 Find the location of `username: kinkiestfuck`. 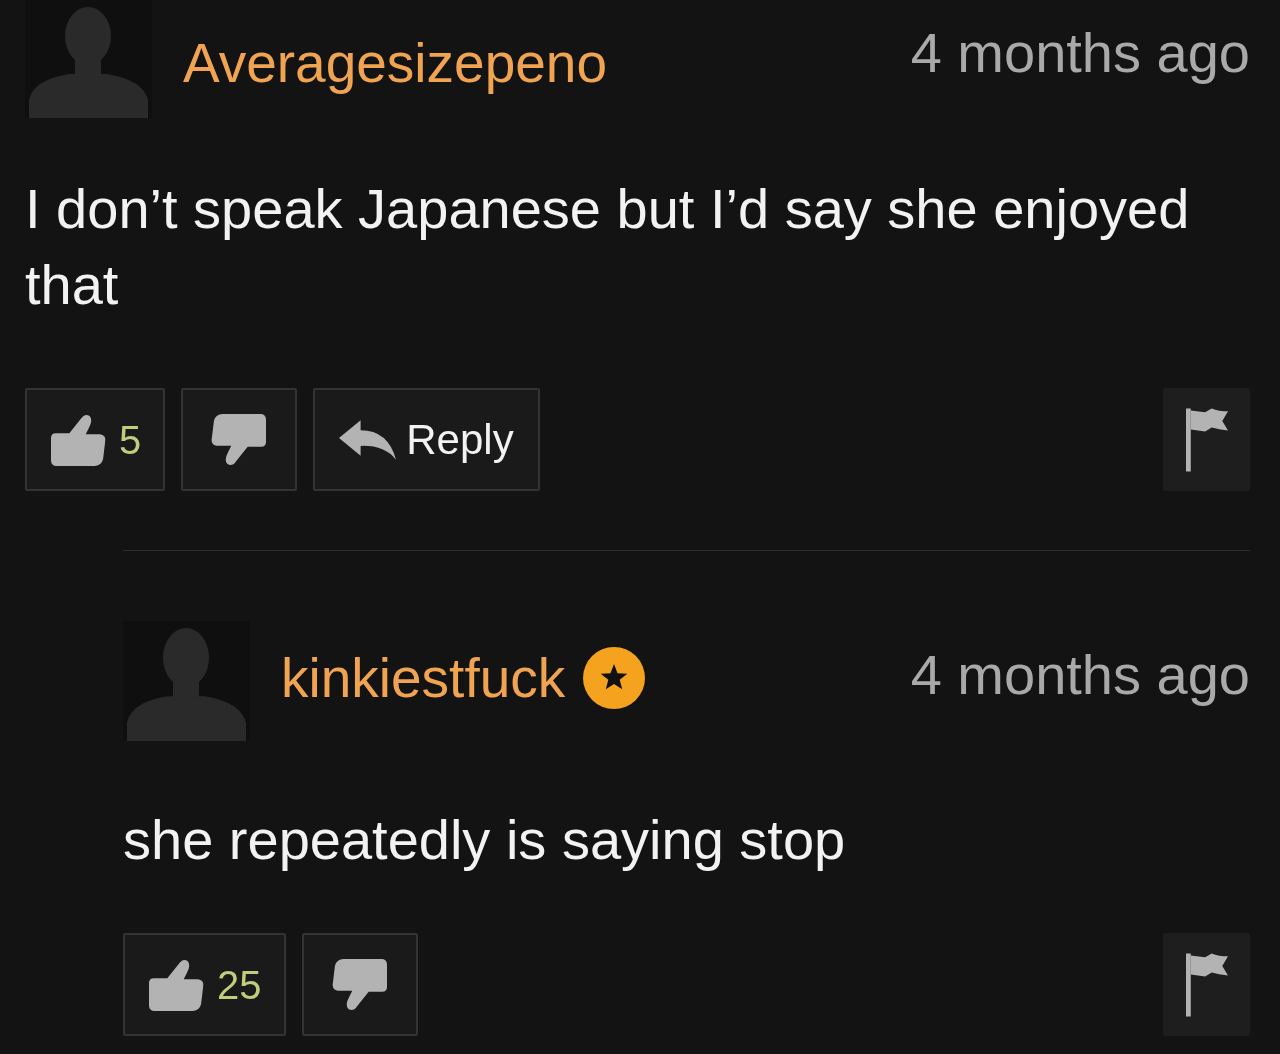

username: kinkiestfuck is located at coordinates (423, 678).